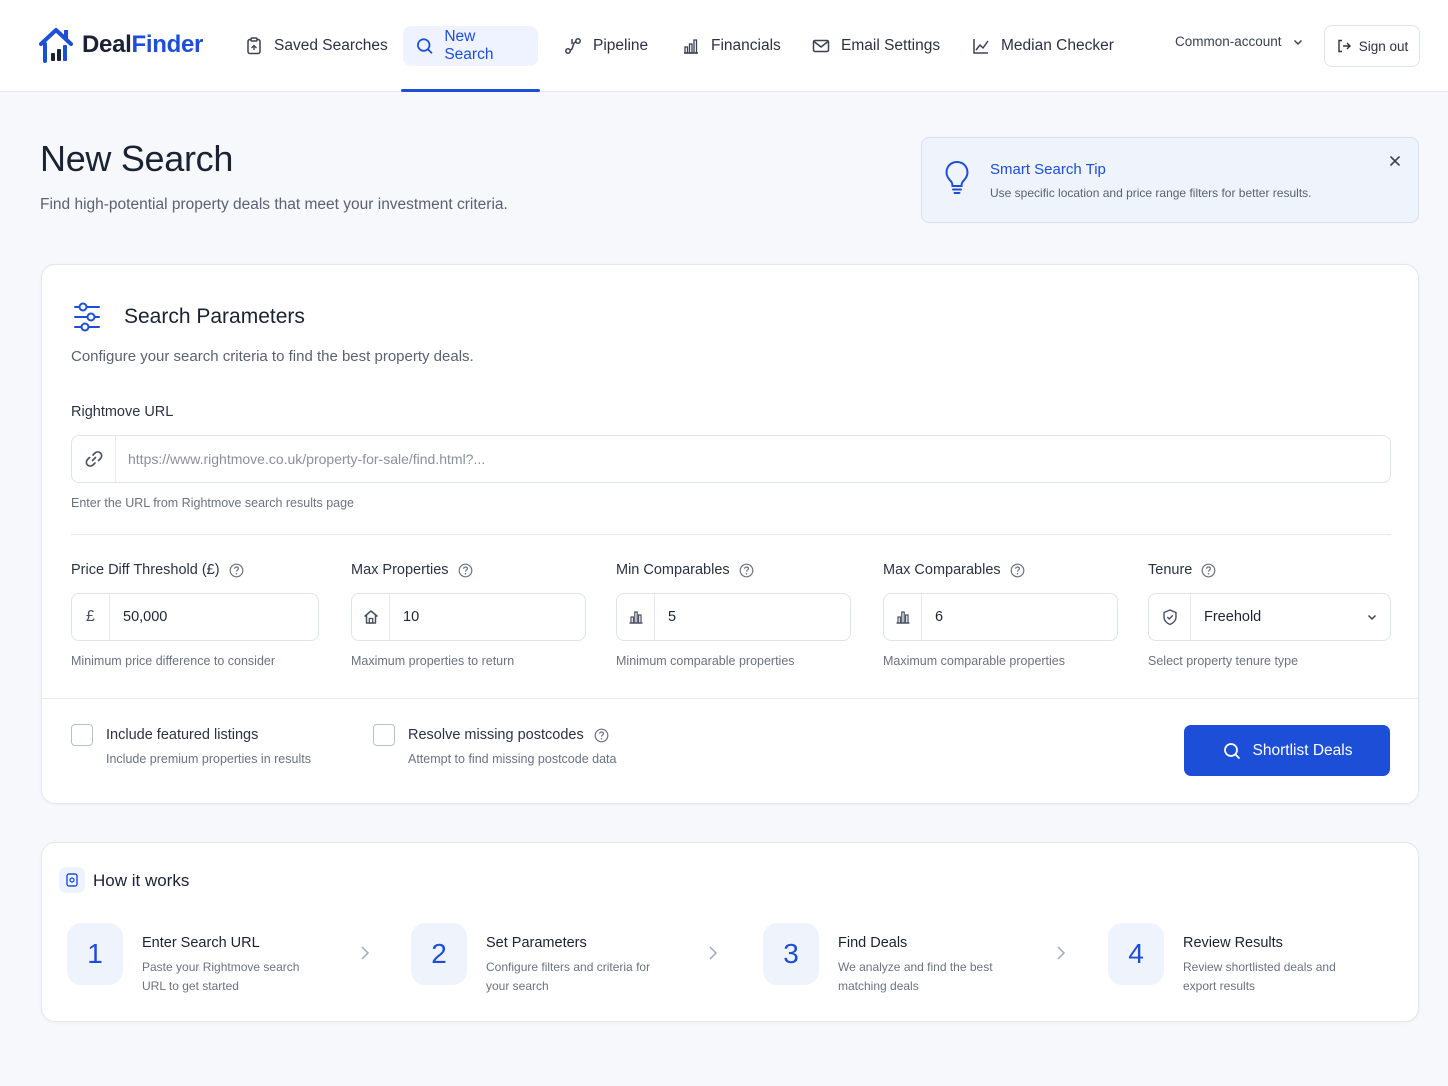  I want to click on tenure-value: Freehold, so click(1233, 617).